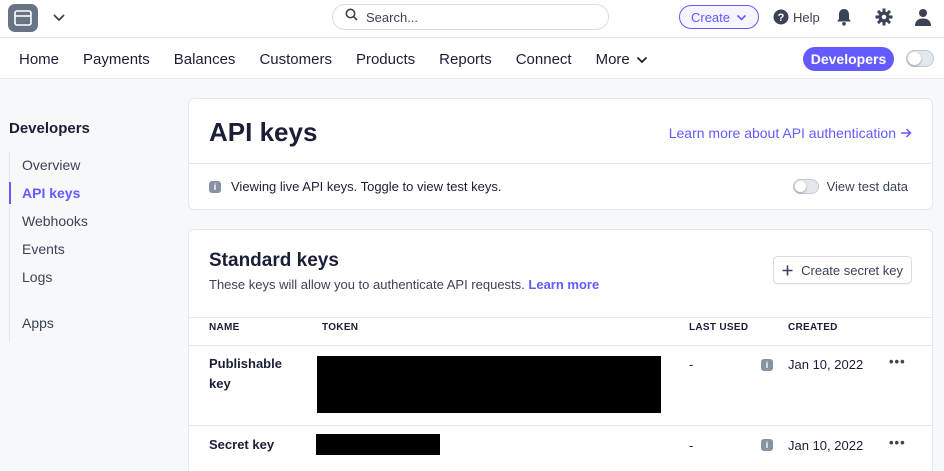  I want to click on nav-more: More, so click(622, 59).